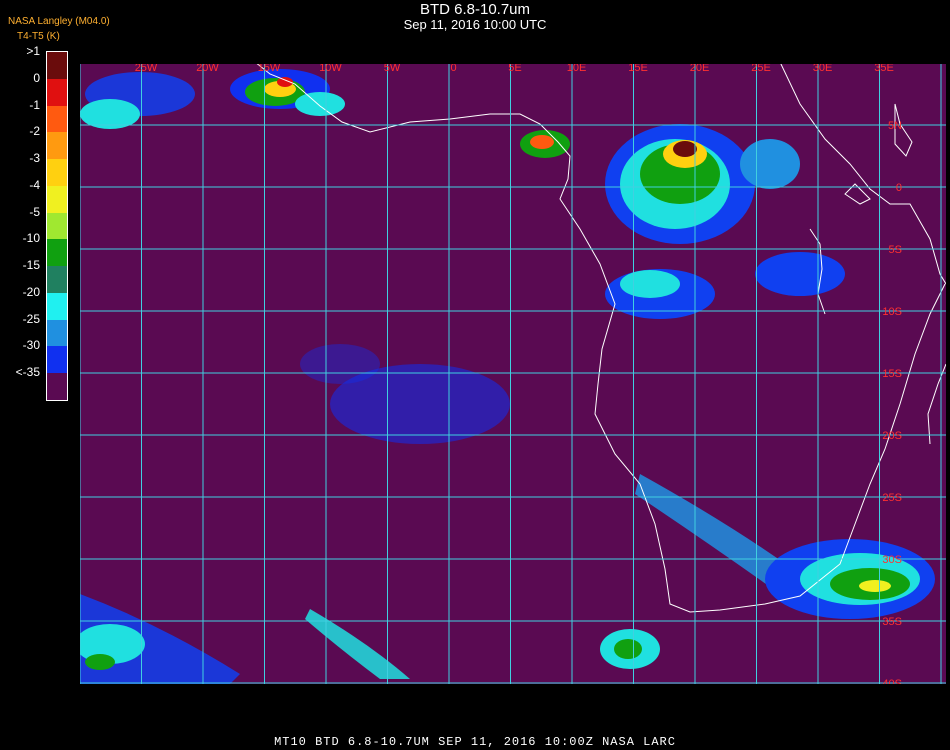 The image size is (950, 750). I want to click on lat-label: 15S, so click(892, 374).